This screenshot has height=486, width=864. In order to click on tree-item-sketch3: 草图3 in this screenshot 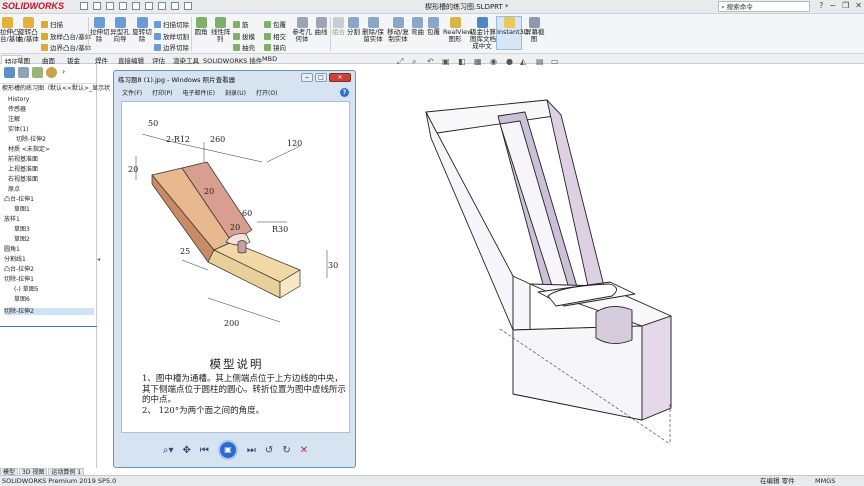, I will do `click(22, 229)`.